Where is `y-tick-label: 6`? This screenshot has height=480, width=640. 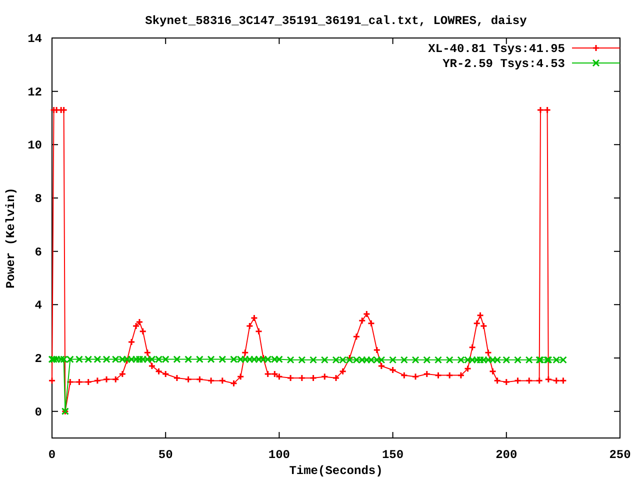 y-tick-label: 6 is located at coordinates (38, 252).